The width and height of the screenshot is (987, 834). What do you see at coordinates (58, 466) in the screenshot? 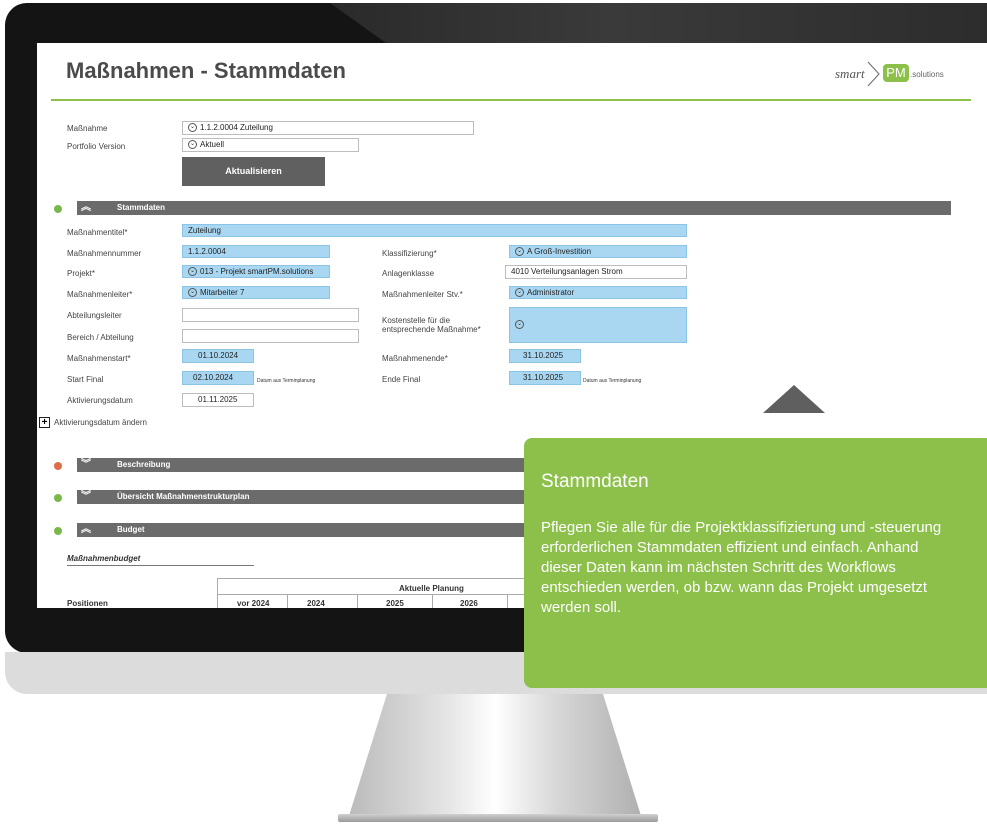
I see `status-dot-red` at bounding box center [58, 466].